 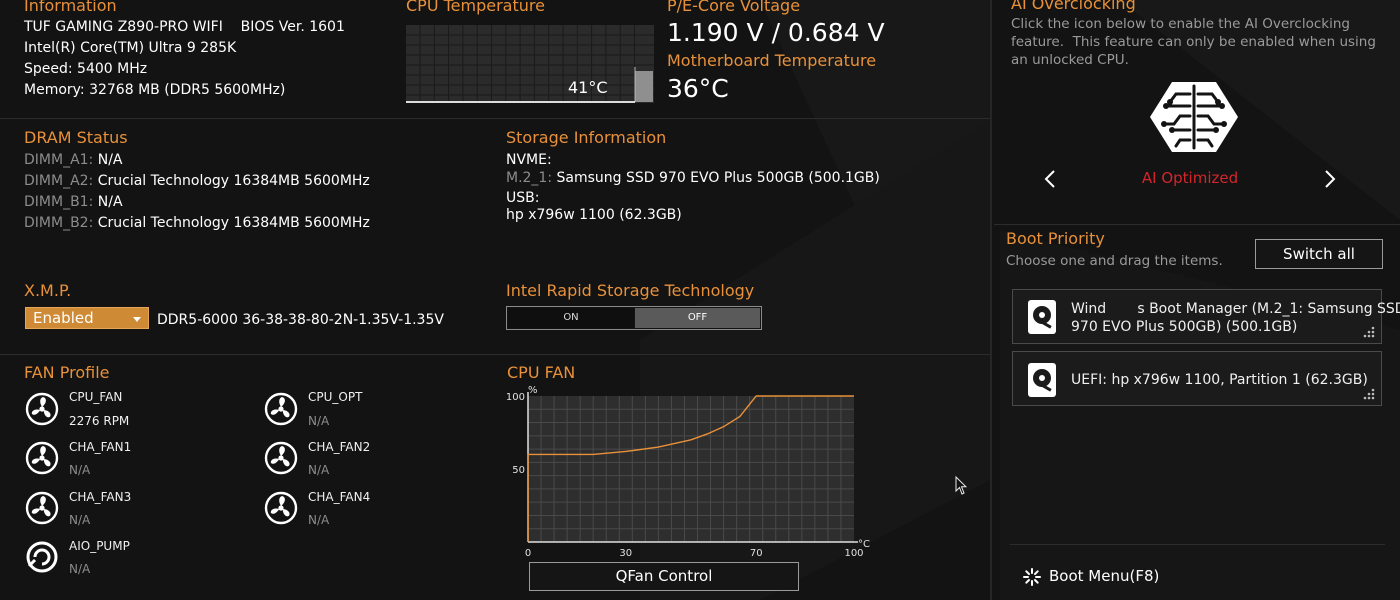 I want to click on pump-icon, so click(x=42, y=557).